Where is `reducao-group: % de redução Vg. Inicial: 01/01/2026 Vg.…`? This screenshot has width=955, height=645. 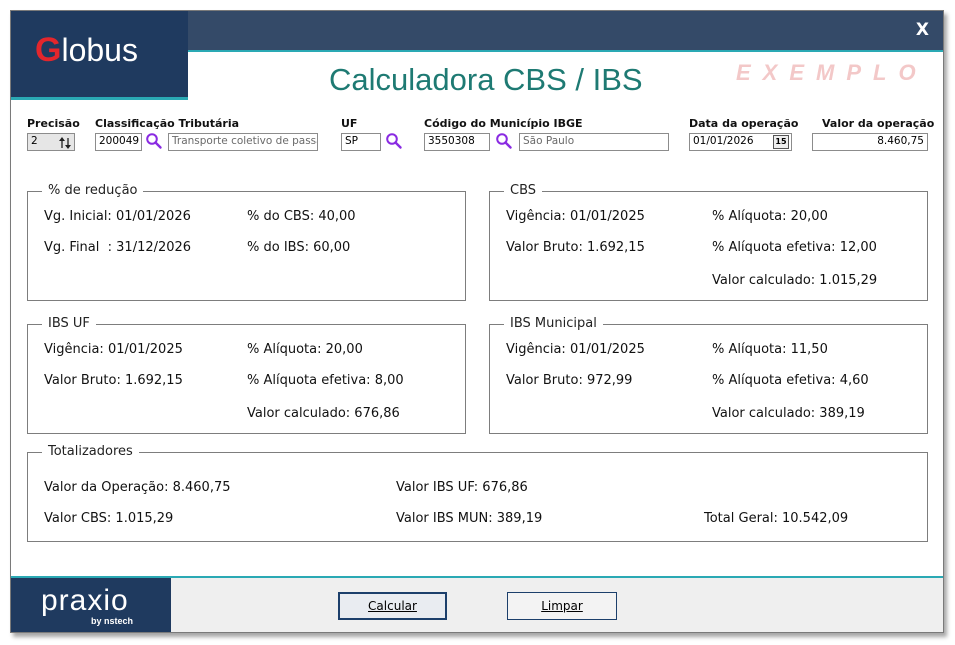 reducao-group: % de redução Vg. Inicial: 01/01/2026 Vg.… is located at coordinates (246, 242).